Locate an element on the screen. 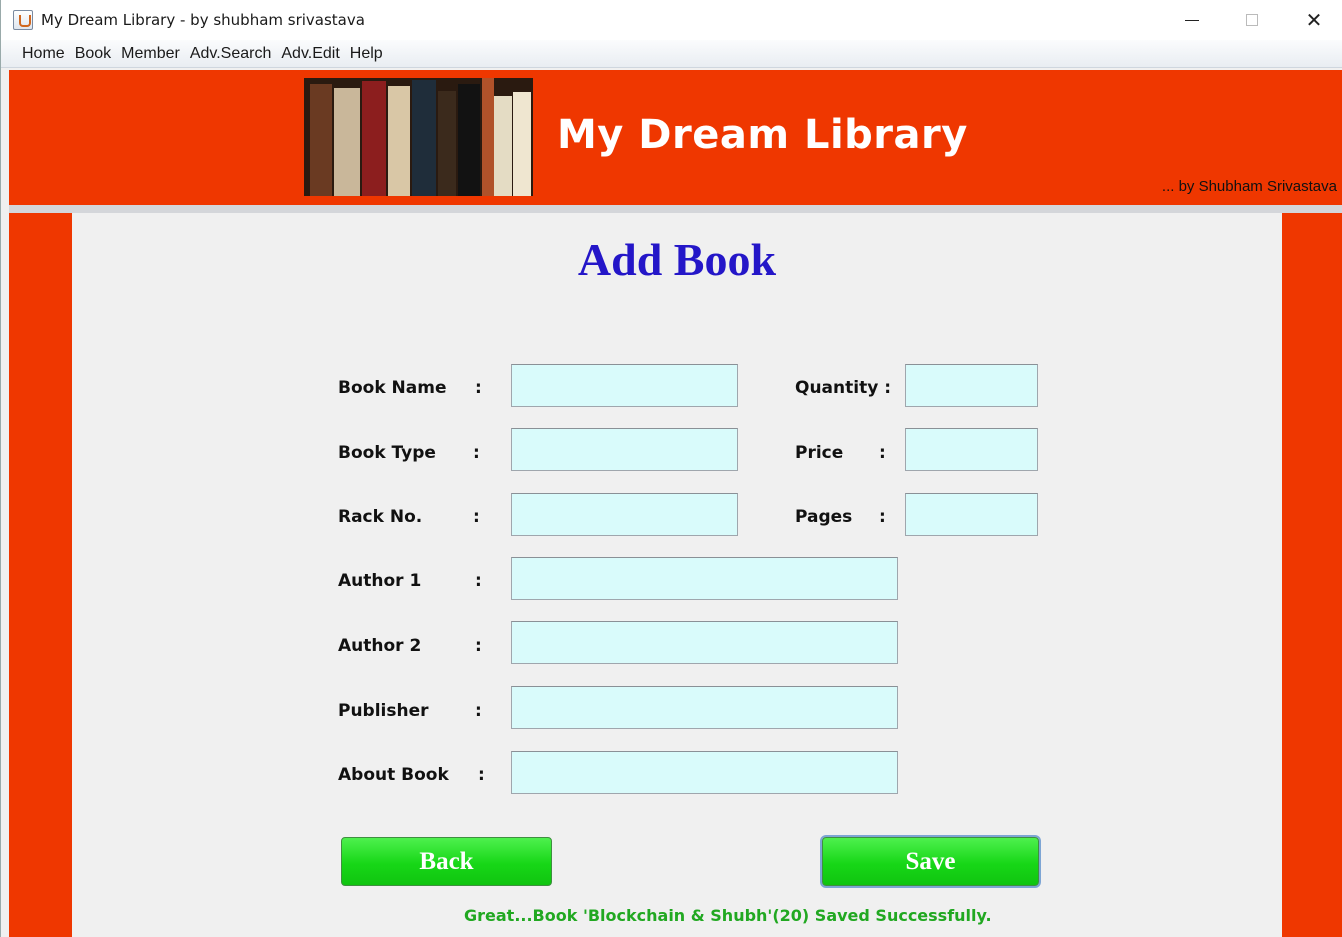  about-book-label: About Book is located at coordinates (393, 775).